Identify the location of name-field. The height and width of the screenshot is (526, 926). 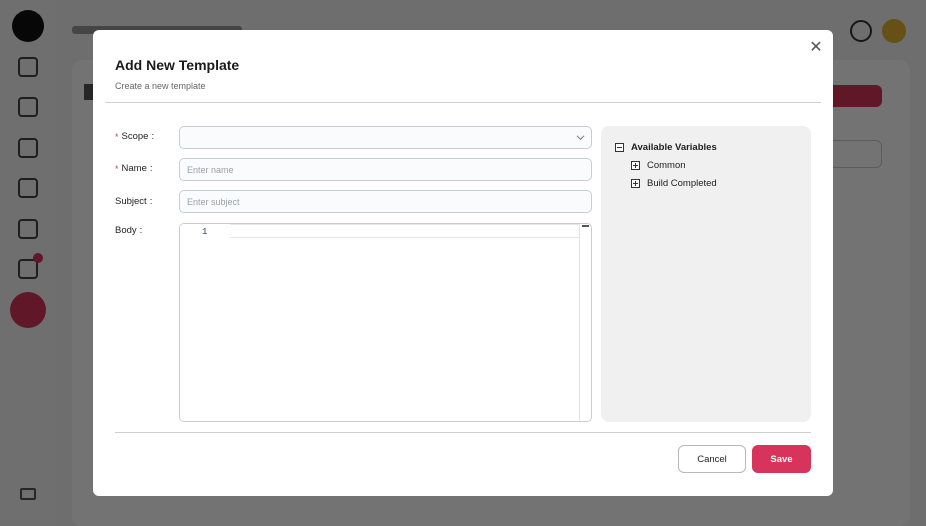
(385, 169).